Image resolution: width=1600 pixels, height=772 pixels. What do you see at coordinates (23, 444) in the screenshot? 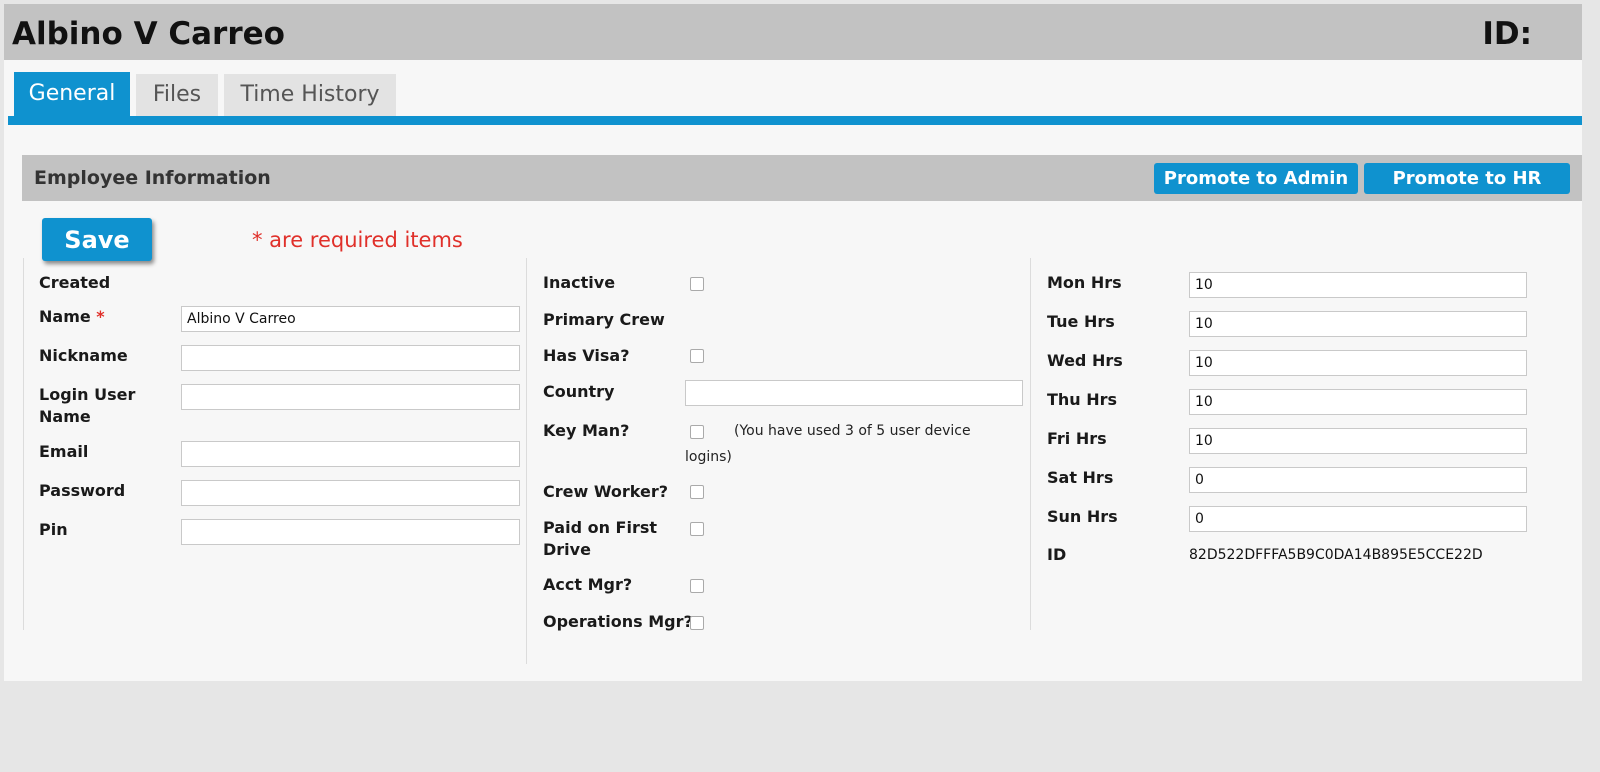
I see `column-divider-left` at bounding box center [23, 444].